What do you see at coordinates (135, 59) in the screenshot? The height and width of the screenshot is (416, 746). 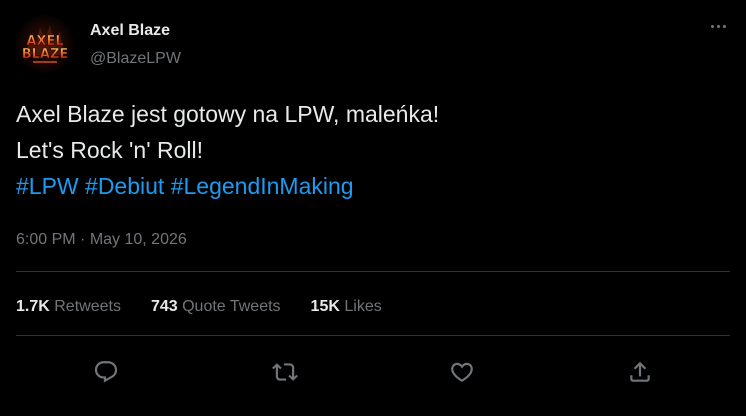 I see `author-handle: @BlazeLPW` at bounding box center [135, 59].